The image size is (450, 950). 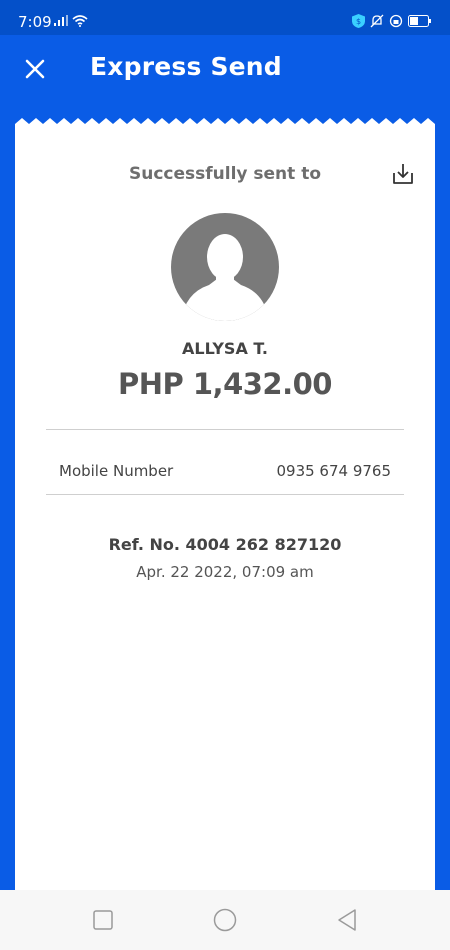 I want to click on status-time: 7:09, so click(x=35, y=22).